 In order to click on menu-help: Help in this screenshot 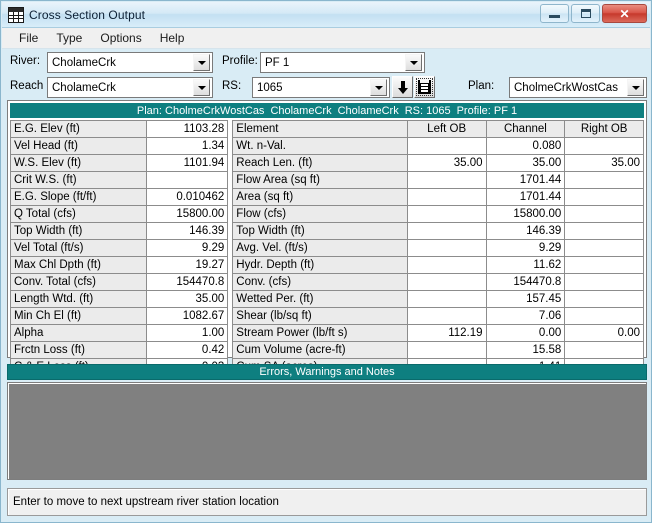, I will do `click(172, 38)`.